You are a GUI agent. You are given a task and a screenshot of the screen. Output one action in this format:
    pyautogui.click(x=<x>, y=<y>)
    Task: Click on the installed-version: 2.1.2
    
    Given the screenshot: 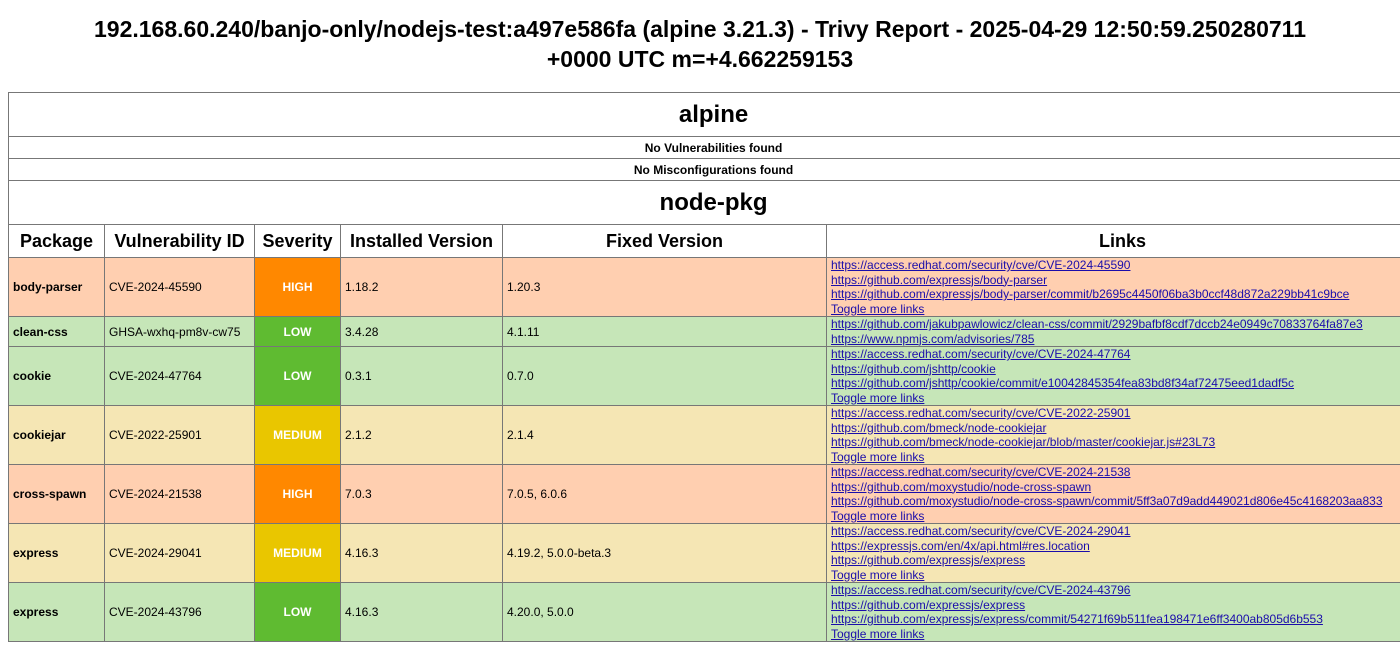 What is the action you would take?
    pyautogui.click(x=421, y=435)
    